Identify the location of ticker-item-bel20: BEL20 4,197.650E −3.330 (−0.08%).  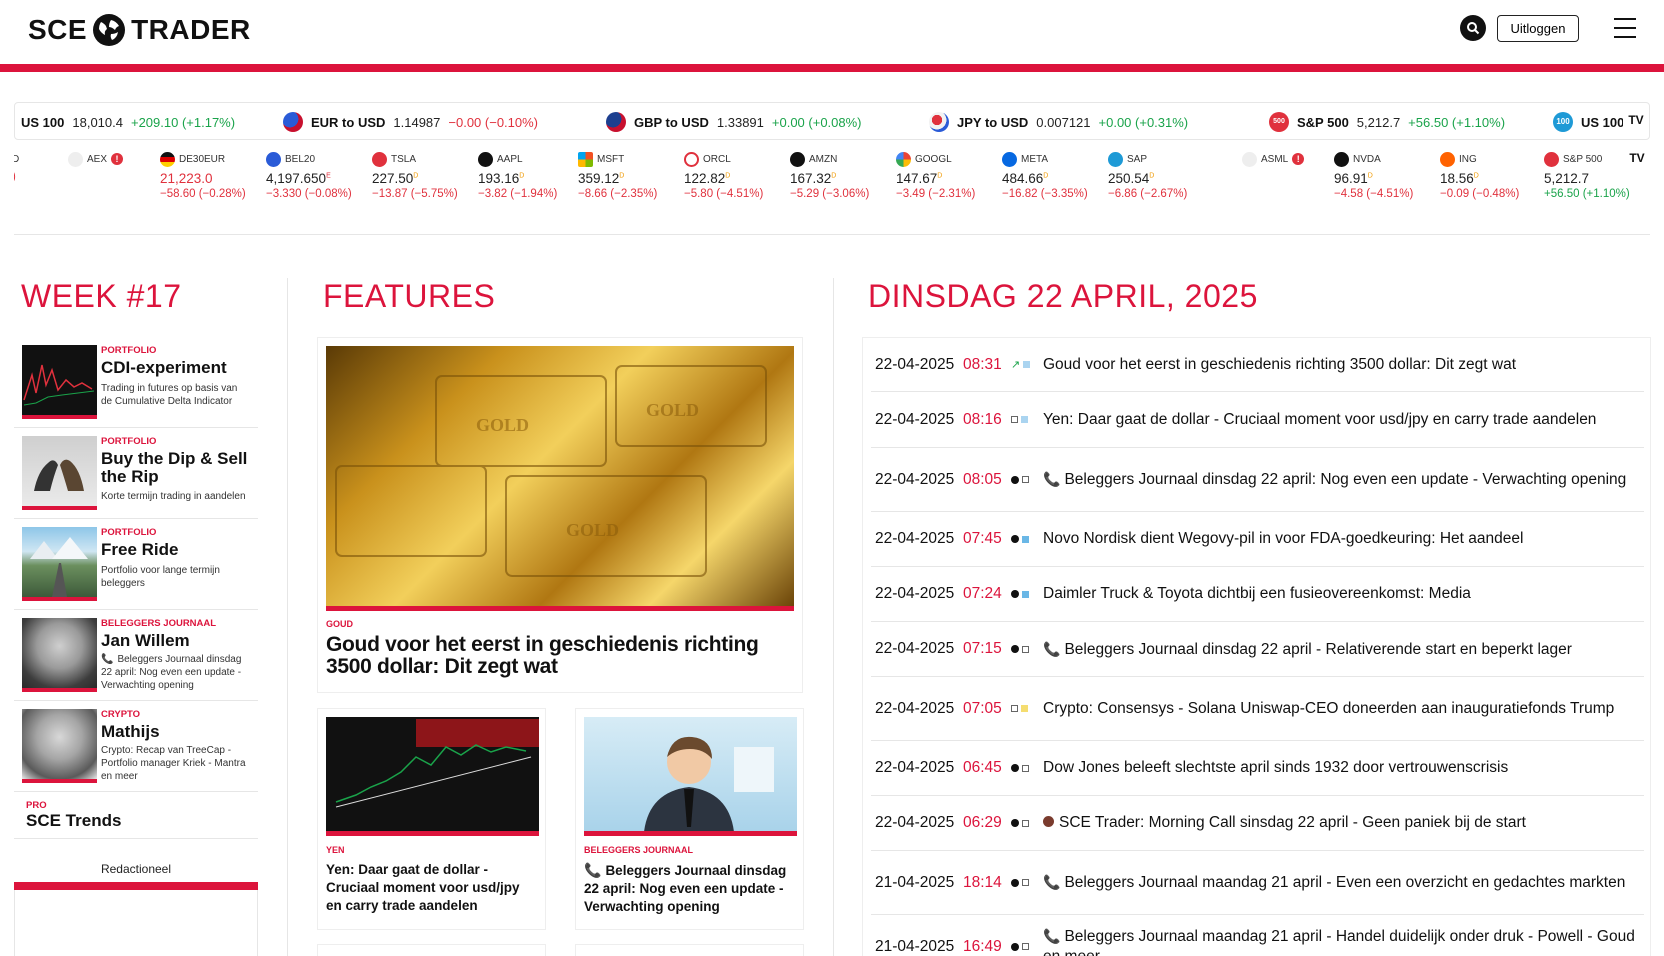
(314, 181).